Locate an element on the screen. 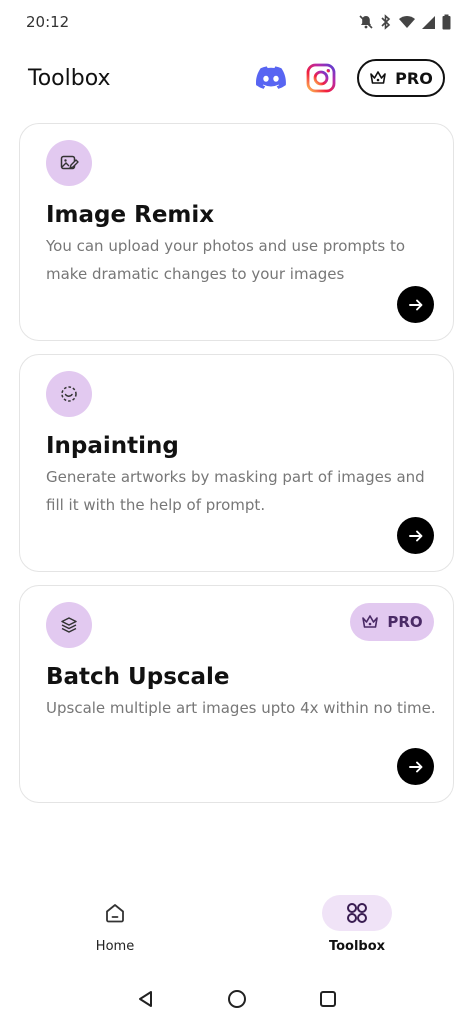 This screenshot has width=473, height=1024. mask-icon is located at coordinates (69, 394).